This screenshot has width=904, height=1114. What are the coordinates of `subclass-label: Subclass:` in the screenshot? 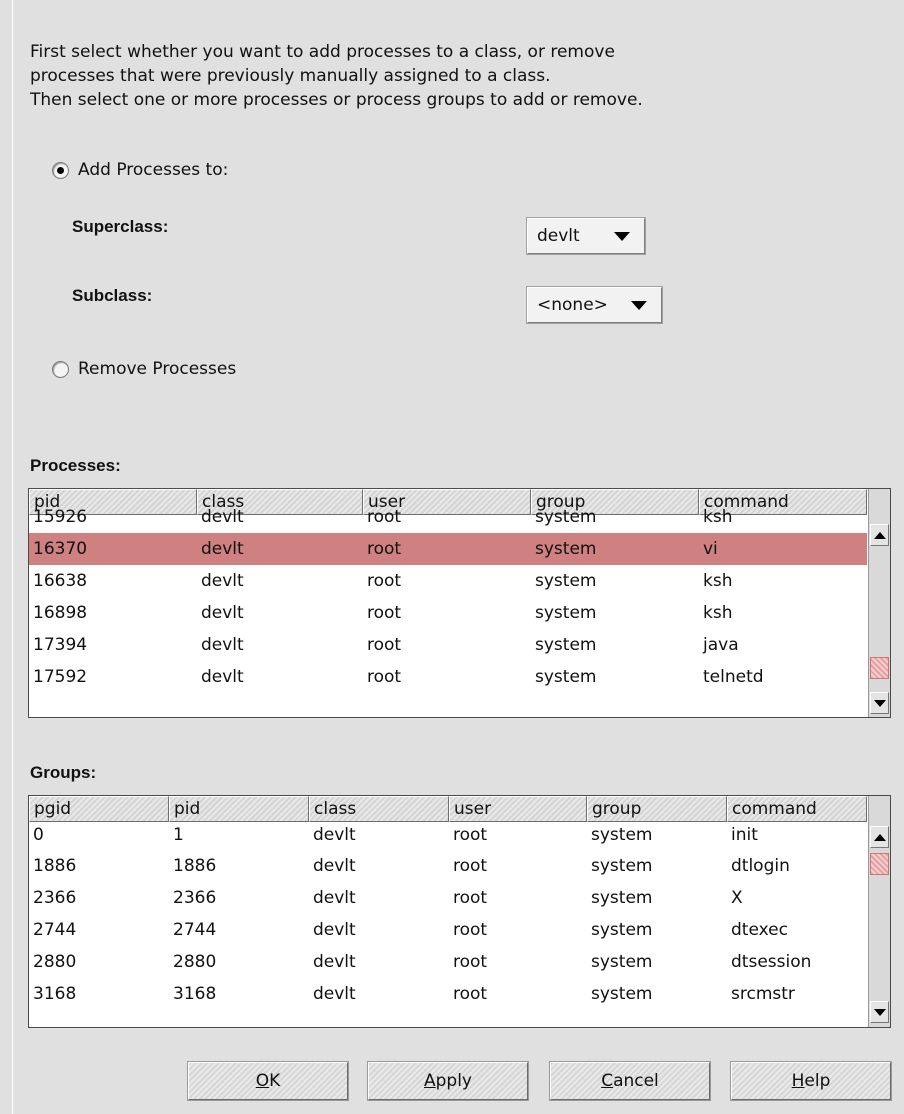 It's located at (112, 295).